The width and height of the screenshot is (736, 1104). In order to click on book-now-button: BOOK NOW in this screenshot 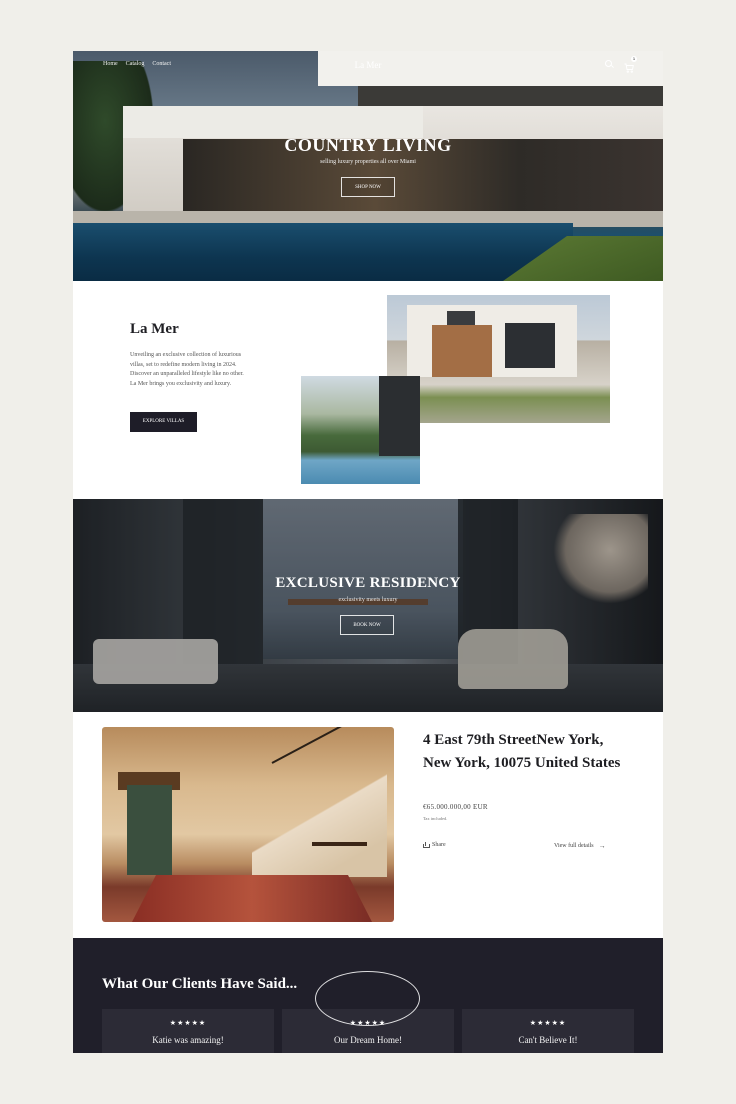, I will do `click(367, 625)`.